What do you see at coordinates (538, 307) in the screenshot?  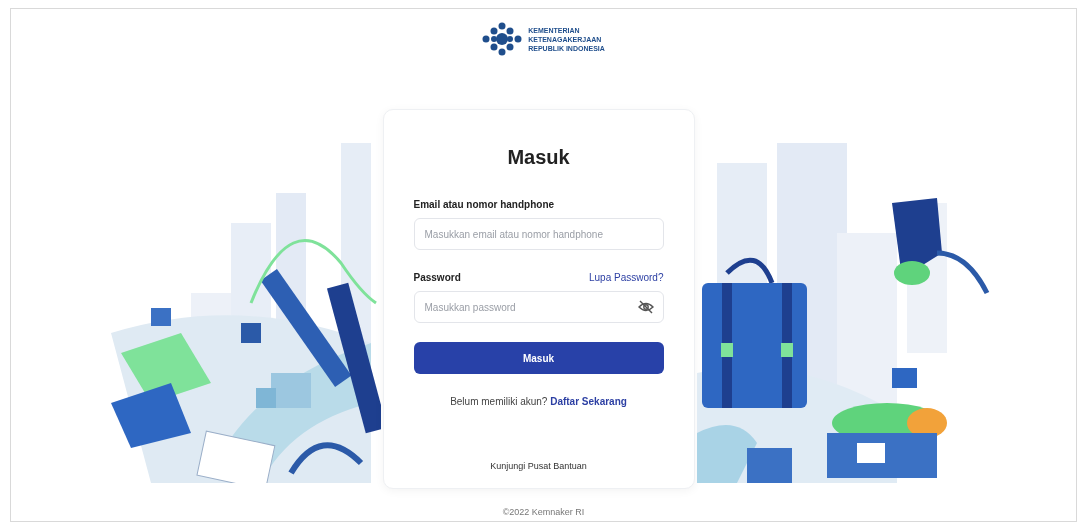 I see `password-field: Masukkan password` at bounding box center [538, 307].